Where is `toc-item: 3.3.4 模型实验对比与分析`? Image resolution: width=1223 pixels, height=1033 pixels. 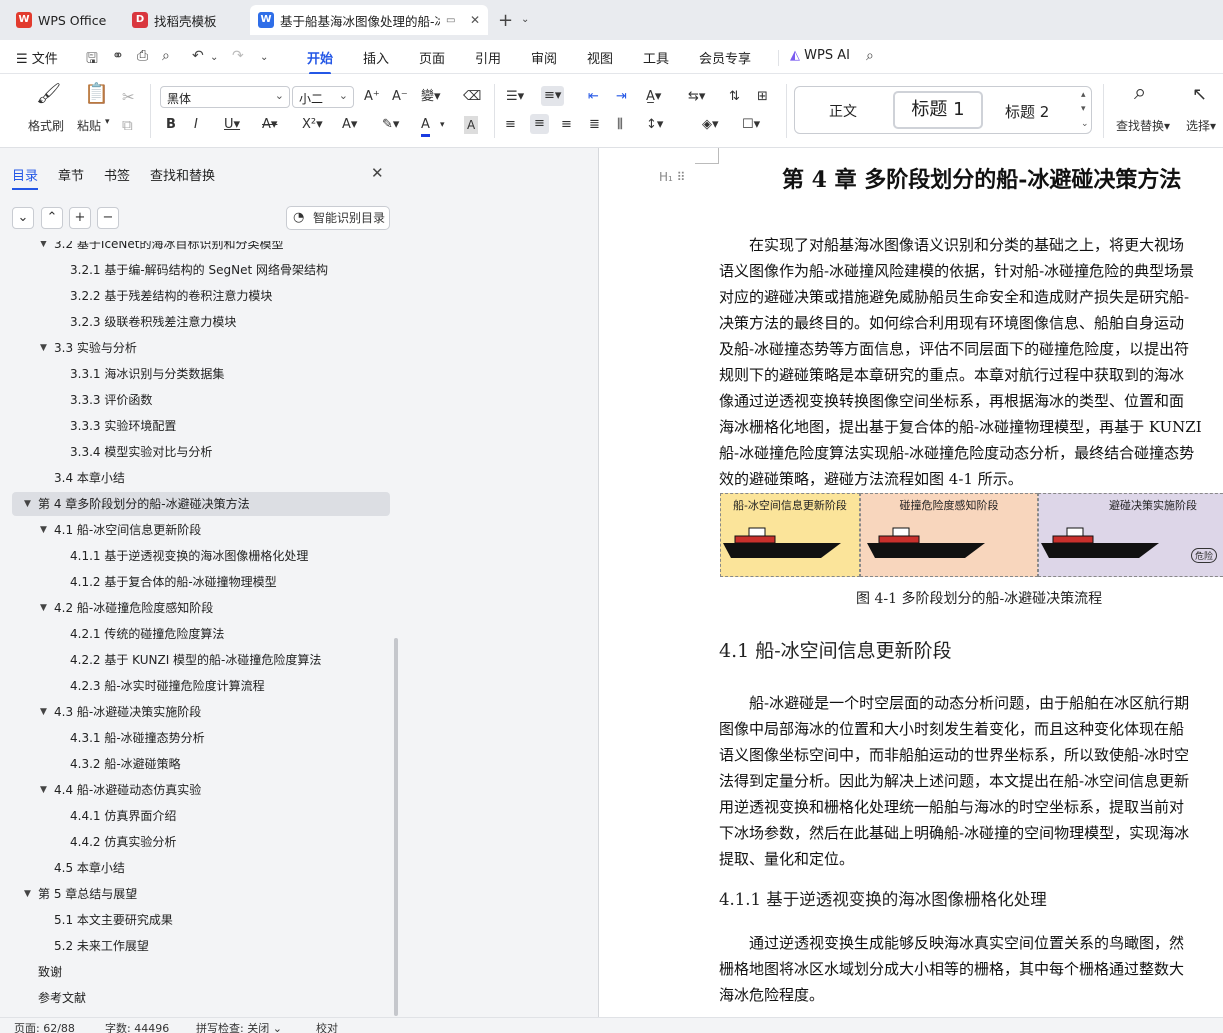 toc-item: 3.3.4 模型实验对比与分析 is located at coordinates (201, 452).